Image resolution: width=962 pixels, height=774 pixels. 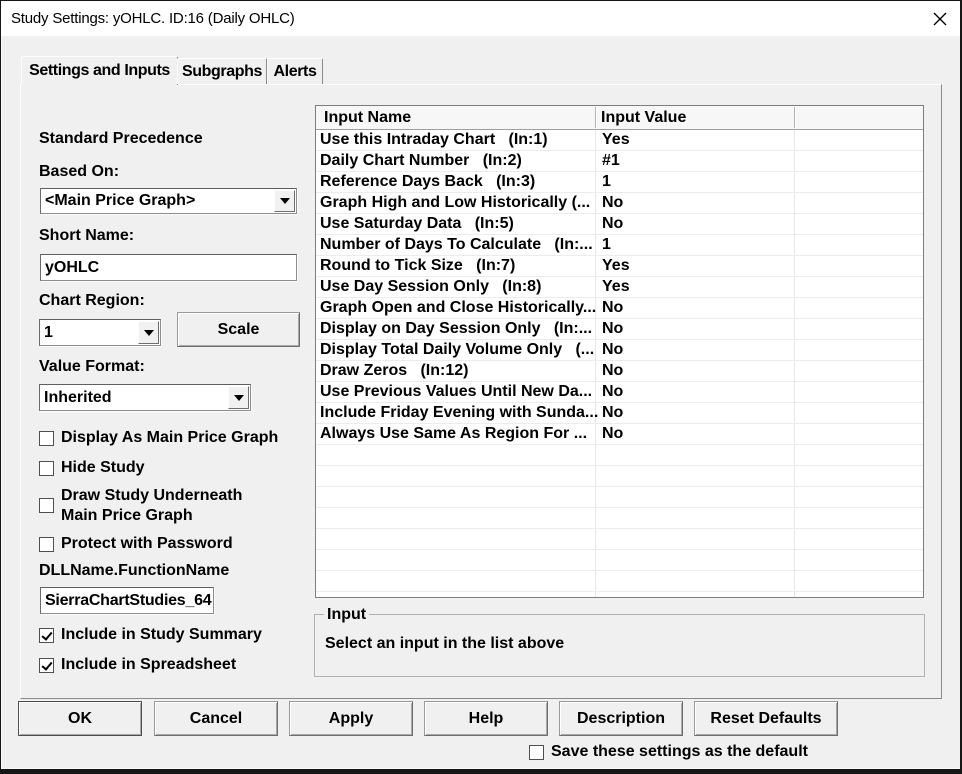 I want to click on protect-with-password-checkbox, so click(x=46, y=544).